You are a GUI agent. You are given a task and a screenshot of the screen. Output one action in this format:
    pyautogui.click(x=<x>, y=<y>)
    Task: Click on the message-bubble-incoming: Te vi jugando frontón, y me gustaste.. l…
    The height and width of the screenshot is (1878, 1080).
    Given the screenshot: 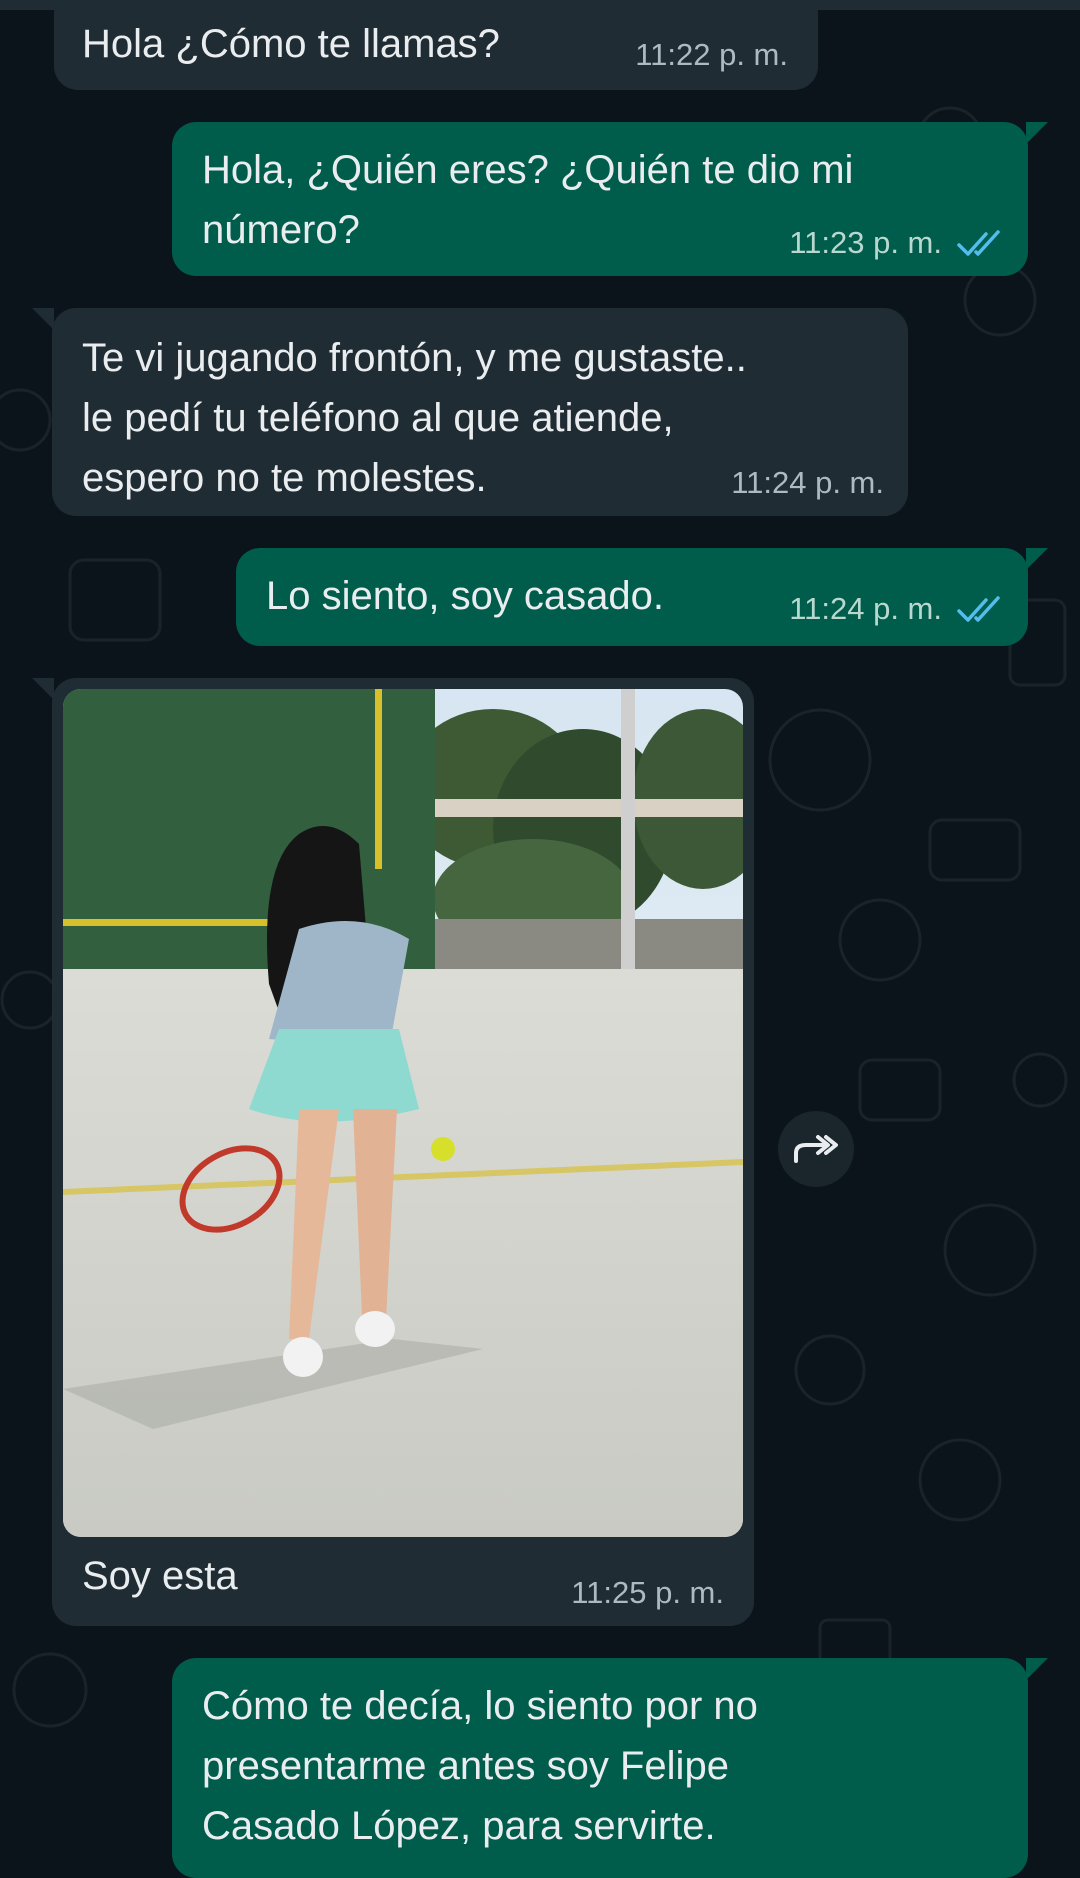 What is the action you would take?
    pyautogui.click(x=470, y=412)
    